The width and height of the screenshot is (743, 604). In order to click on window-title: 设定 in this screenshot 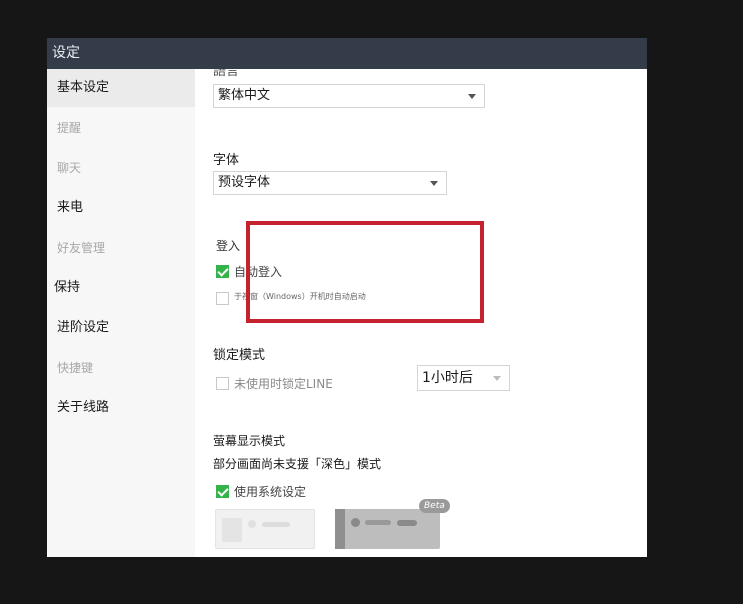, I will do `click(347, 53)`.